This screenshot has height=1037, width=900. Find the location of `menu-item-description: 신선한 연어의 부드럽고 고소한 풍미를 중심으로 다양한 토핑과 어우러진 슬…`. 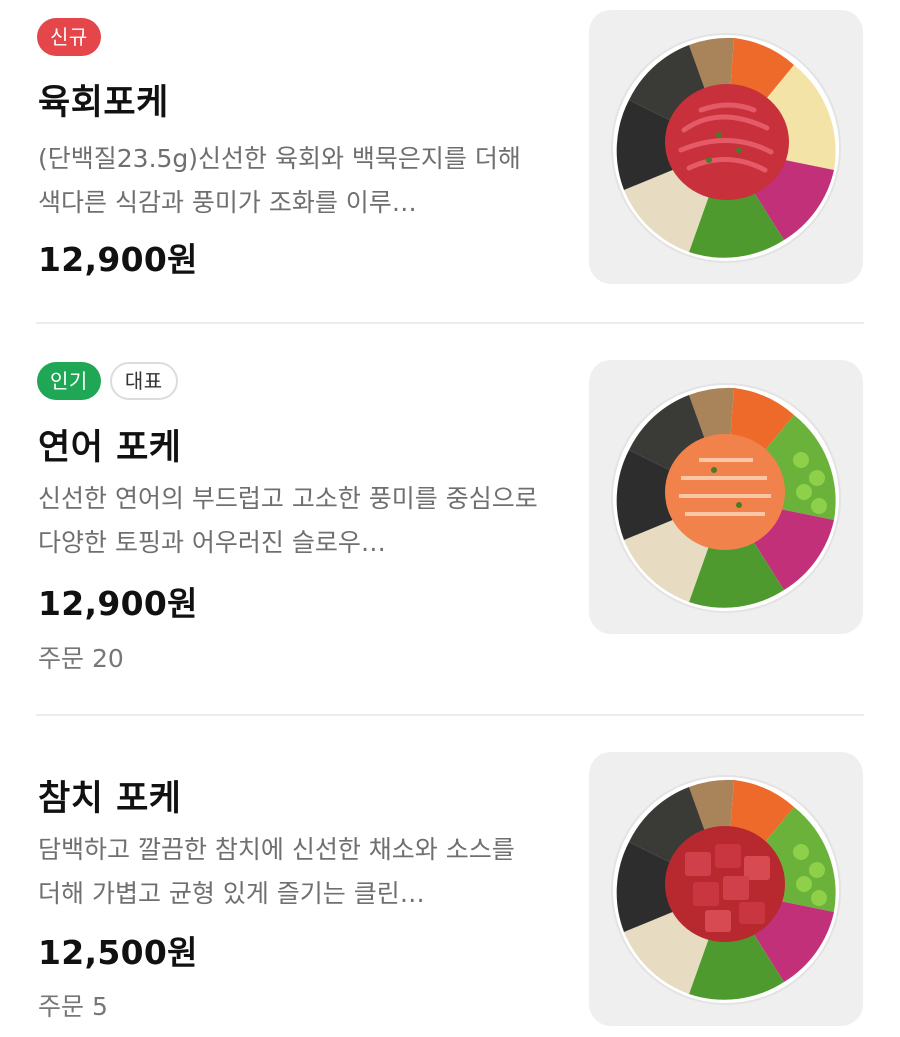

menu-item-description: 신선한 연어의 부드럽고 고소한 풍미를 중심으로 다양한 토핑과 어우러진 슬… is located at coordinates (288, 520).